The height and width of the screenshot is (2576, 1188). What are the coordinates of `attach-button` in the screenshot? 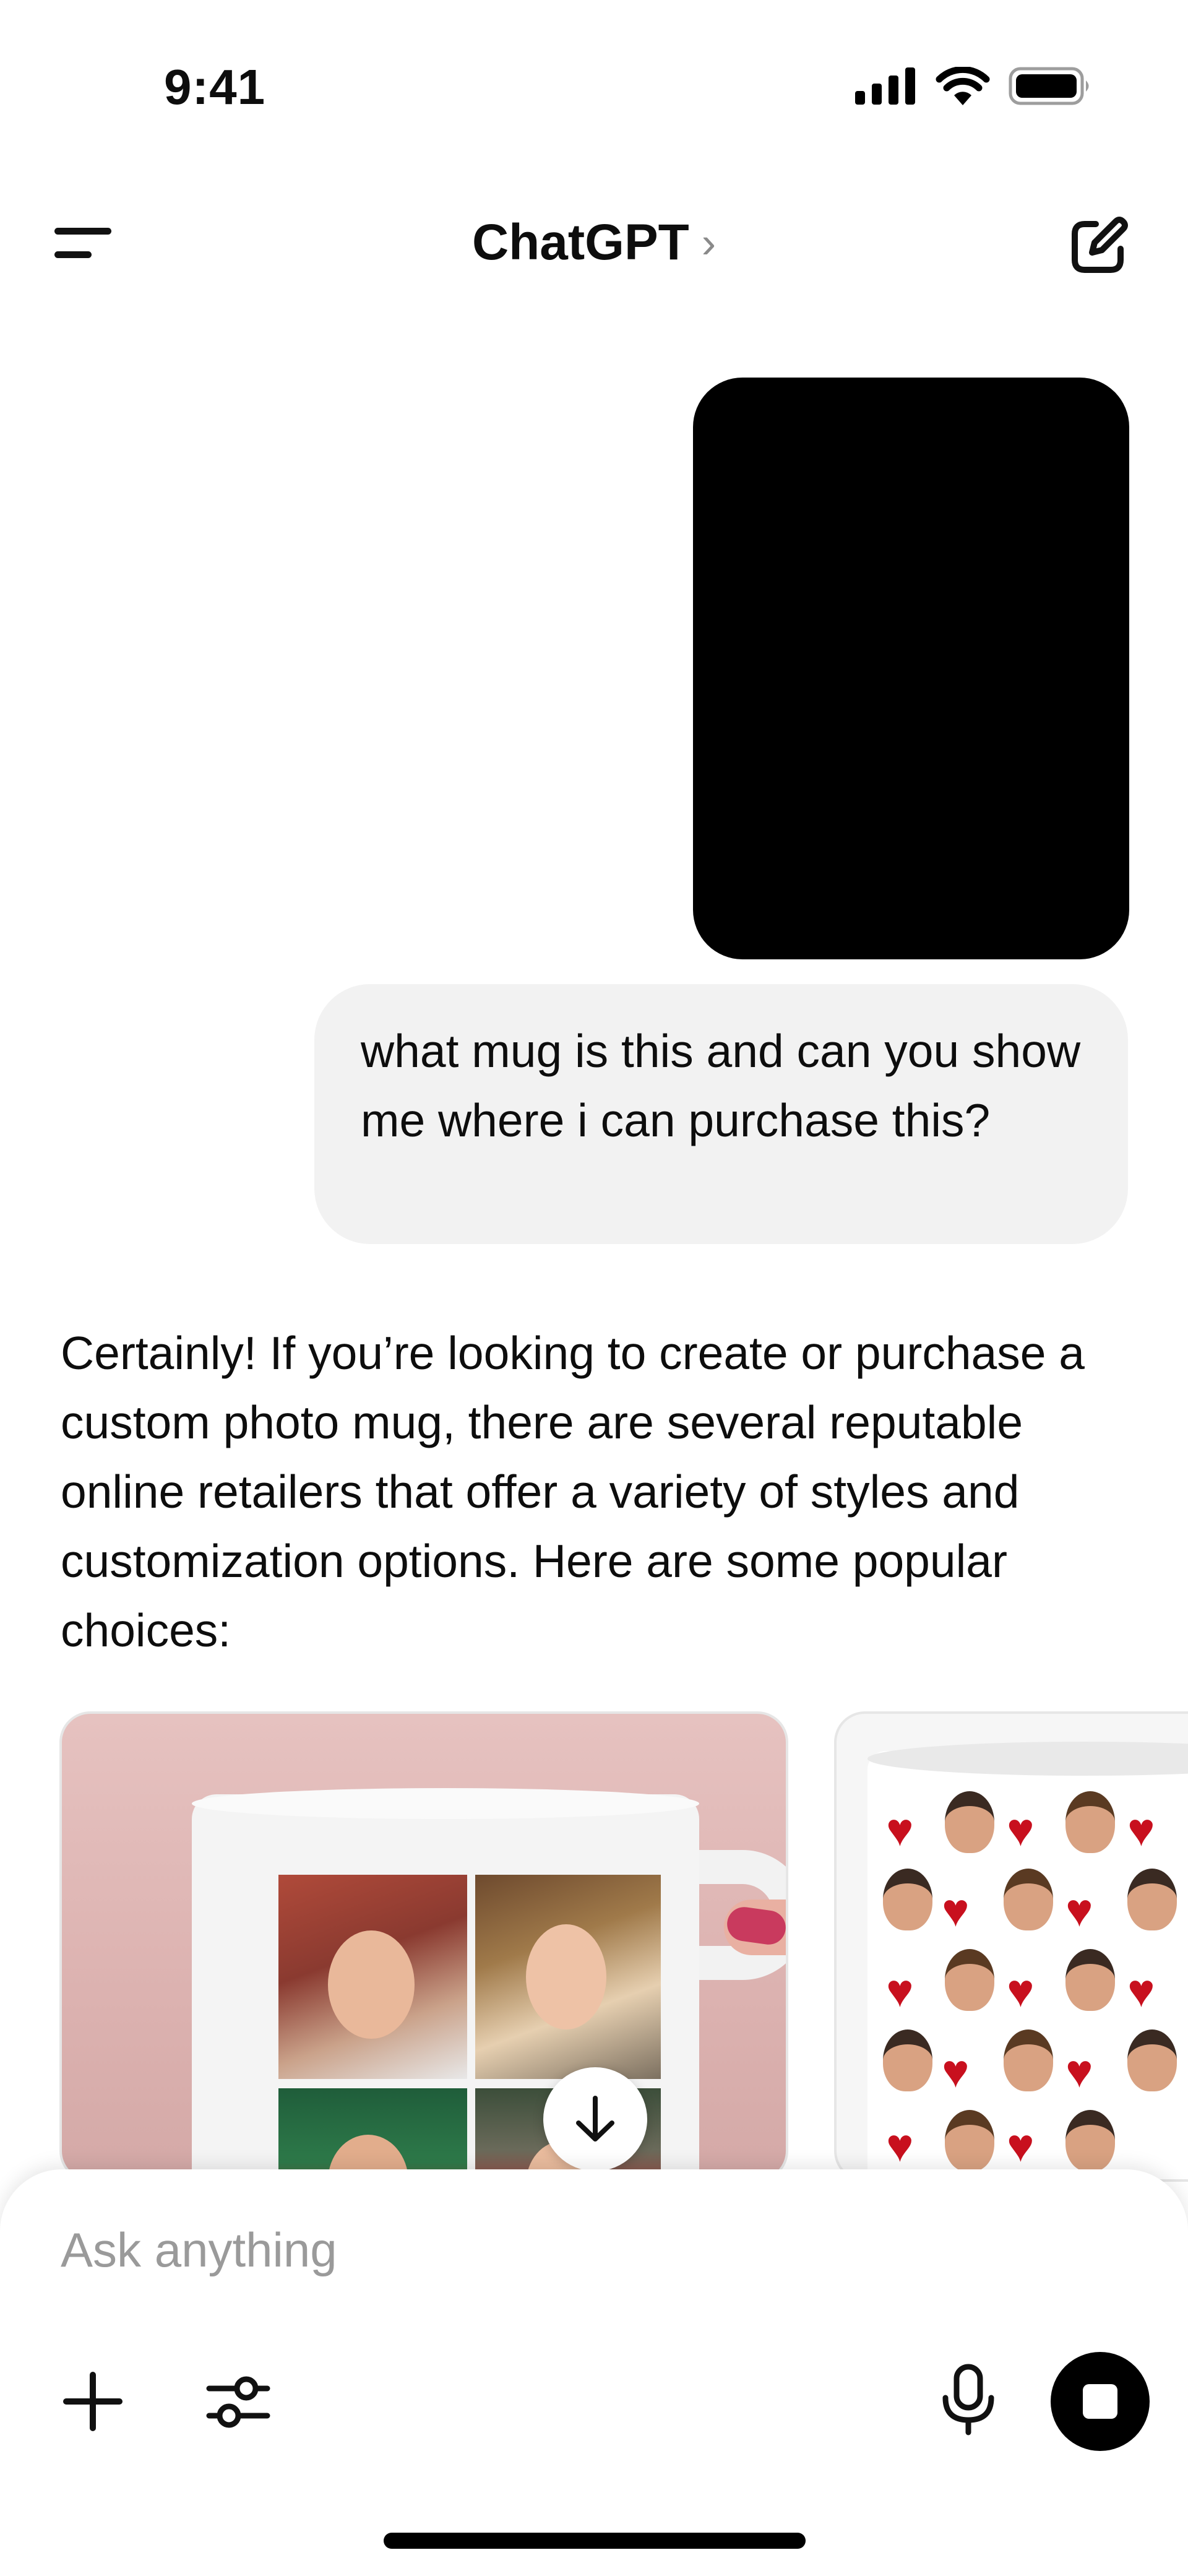 It's located at (93, 2401).